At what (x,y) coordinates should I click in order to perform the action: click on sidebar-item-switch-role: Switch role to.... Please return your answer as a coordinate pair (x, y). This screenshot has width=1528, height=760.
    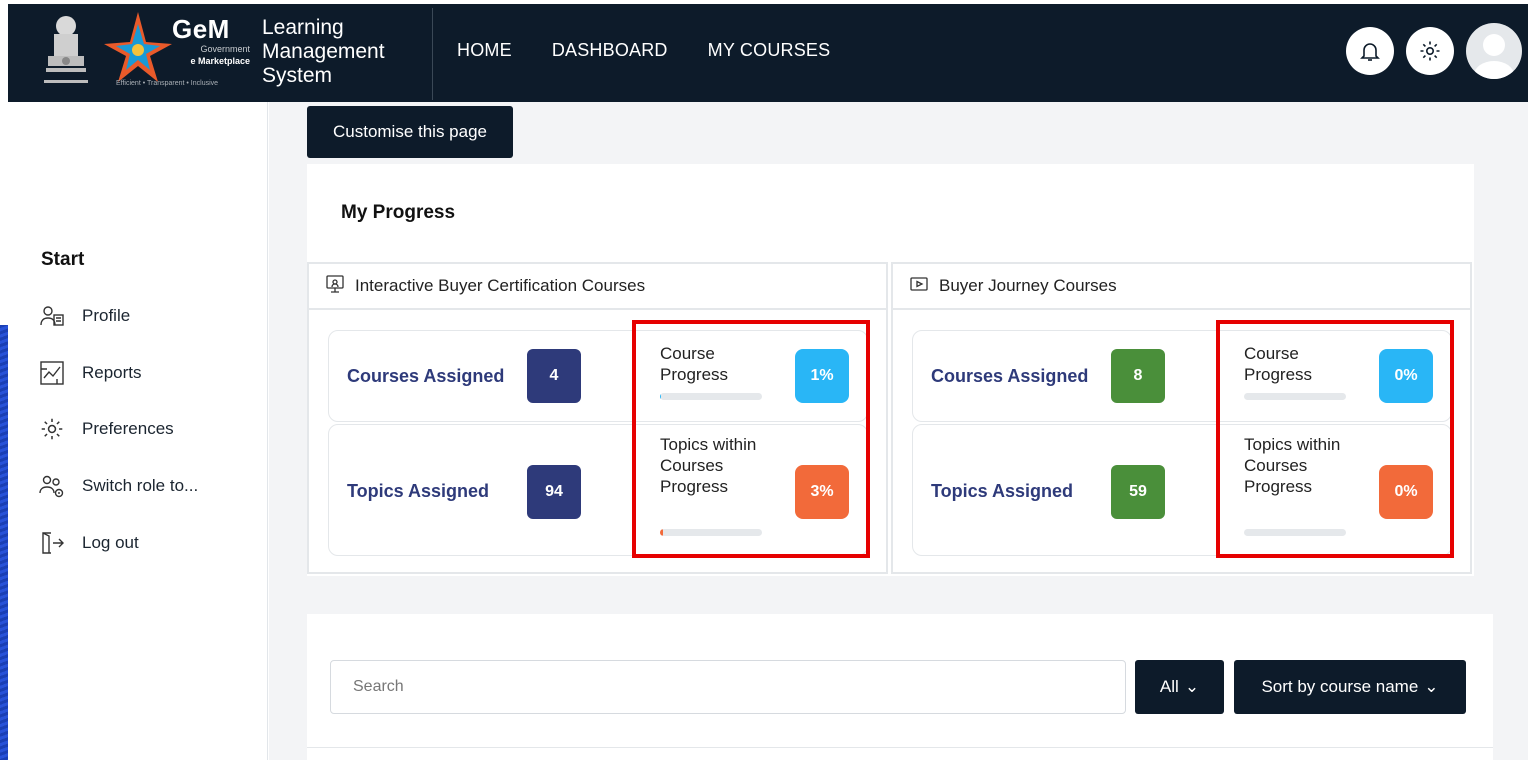
    Looking at the image, I should click on (118, 486).